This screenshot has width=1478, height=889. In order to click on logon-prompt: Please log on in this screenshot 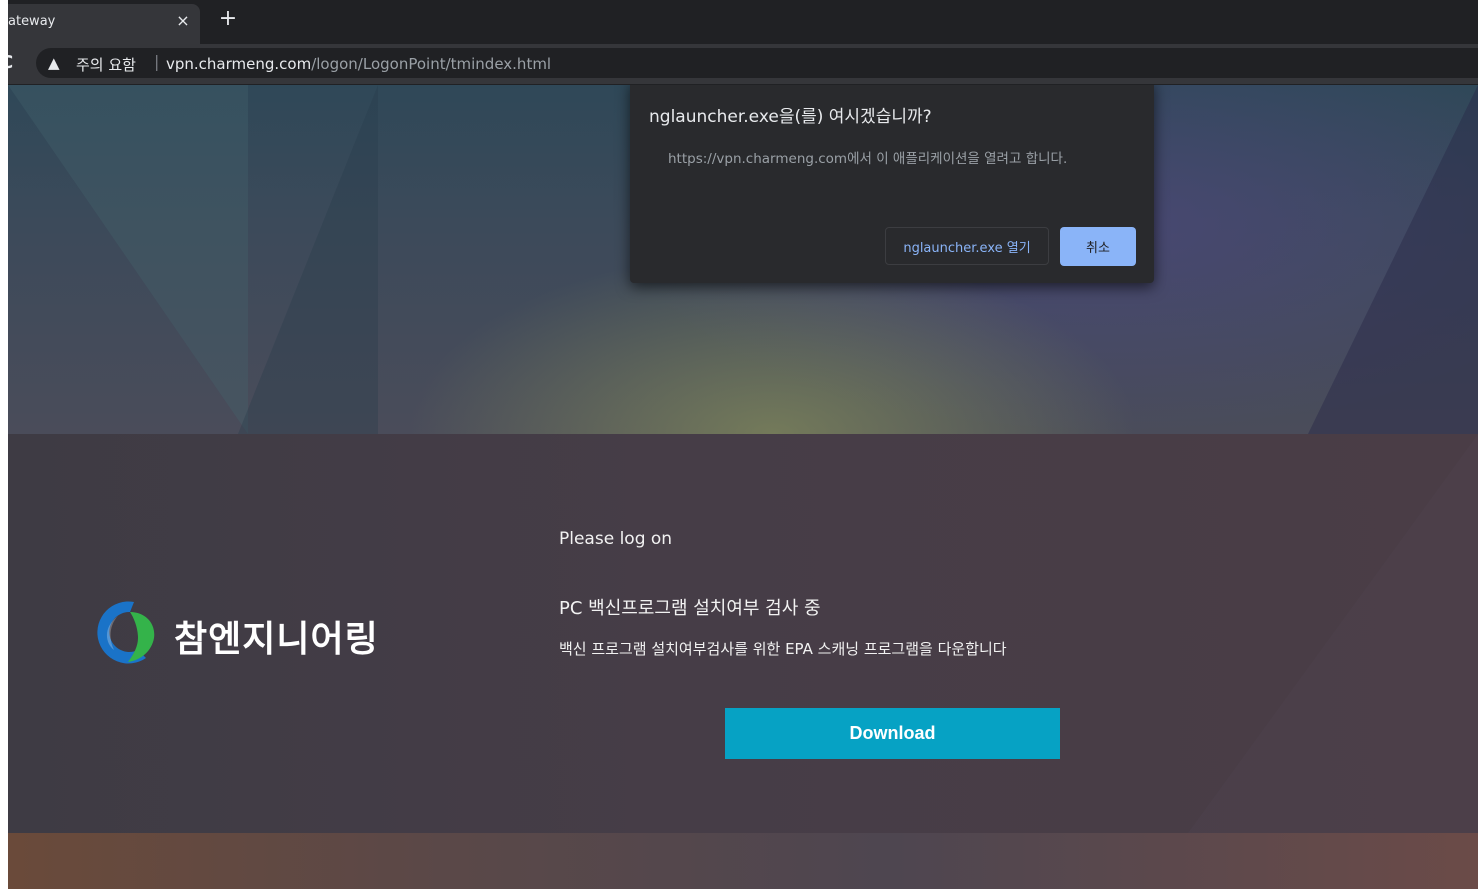, I will do `click(616, 539)`.